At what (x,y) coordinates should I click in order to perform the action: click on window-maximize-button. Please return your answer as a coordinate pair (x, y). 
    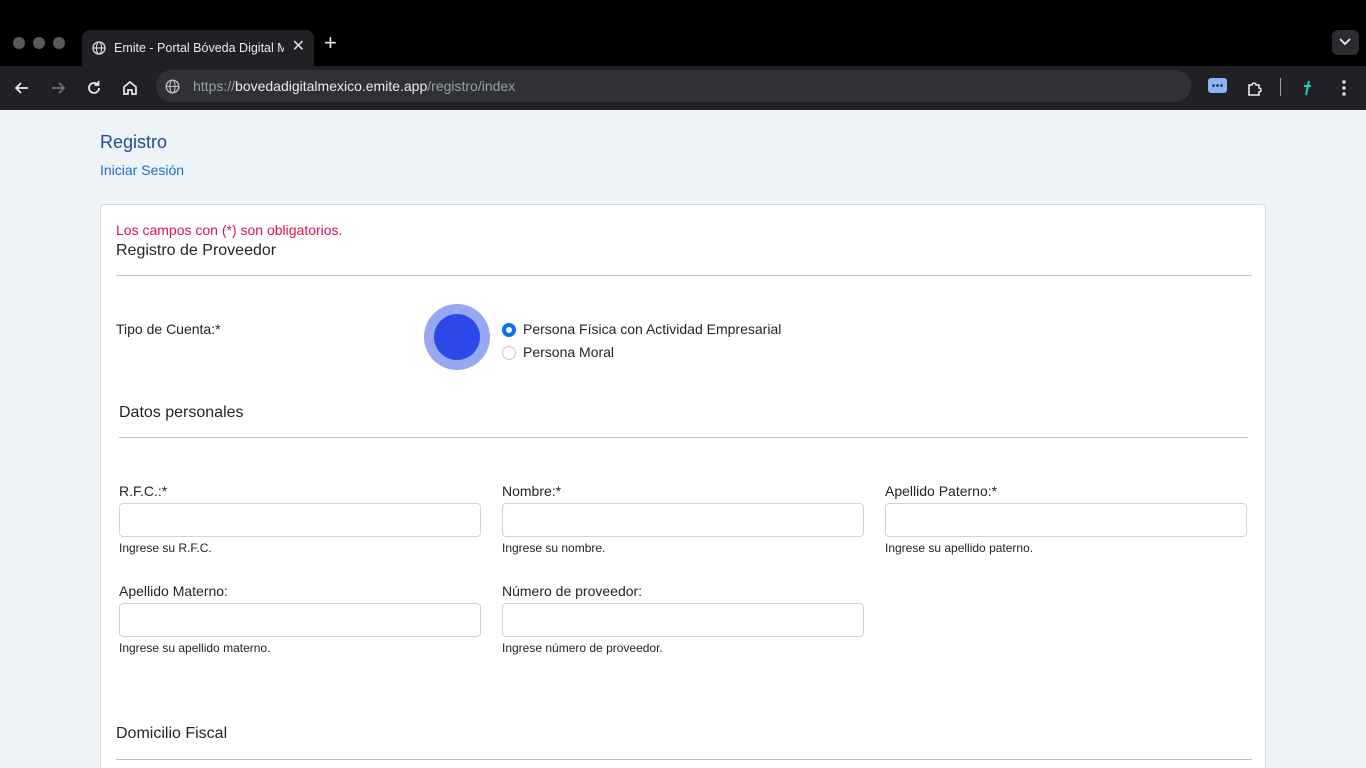
    Looking at the image, I should click on (59, 43).